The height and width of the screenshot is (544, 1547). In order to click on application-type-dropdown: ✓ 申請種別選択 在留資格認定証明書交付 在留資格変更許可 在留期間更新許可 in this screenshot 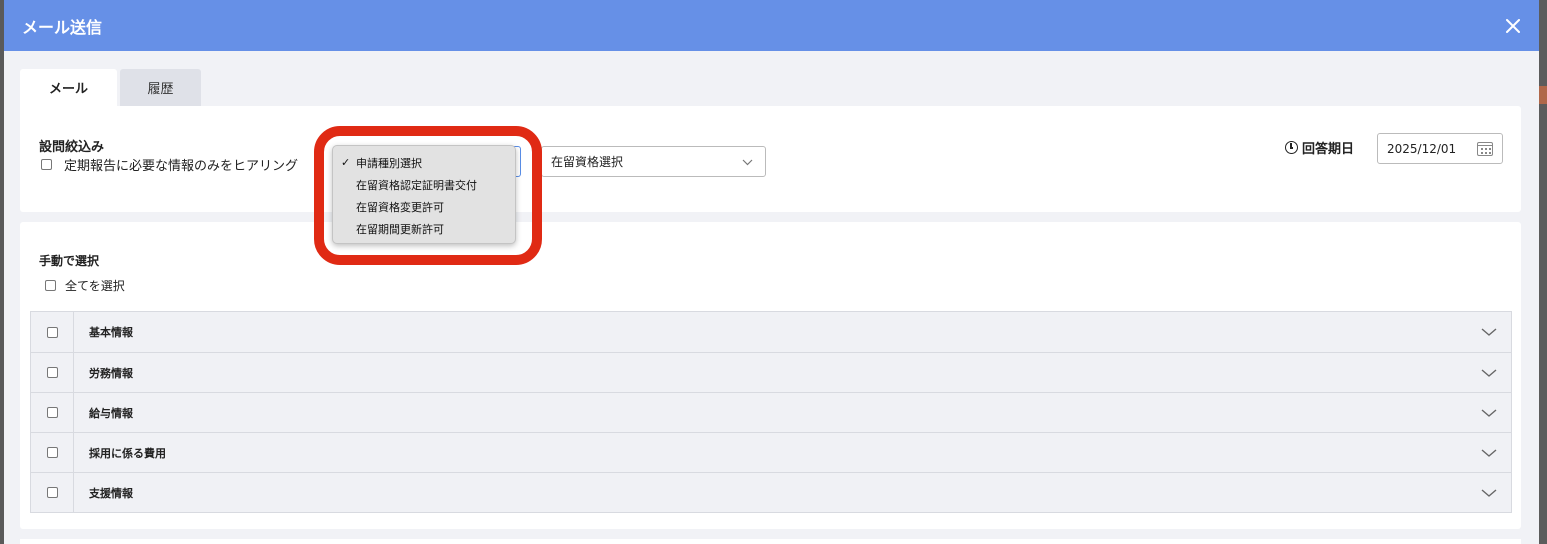, I will do `click(424, 194)`.